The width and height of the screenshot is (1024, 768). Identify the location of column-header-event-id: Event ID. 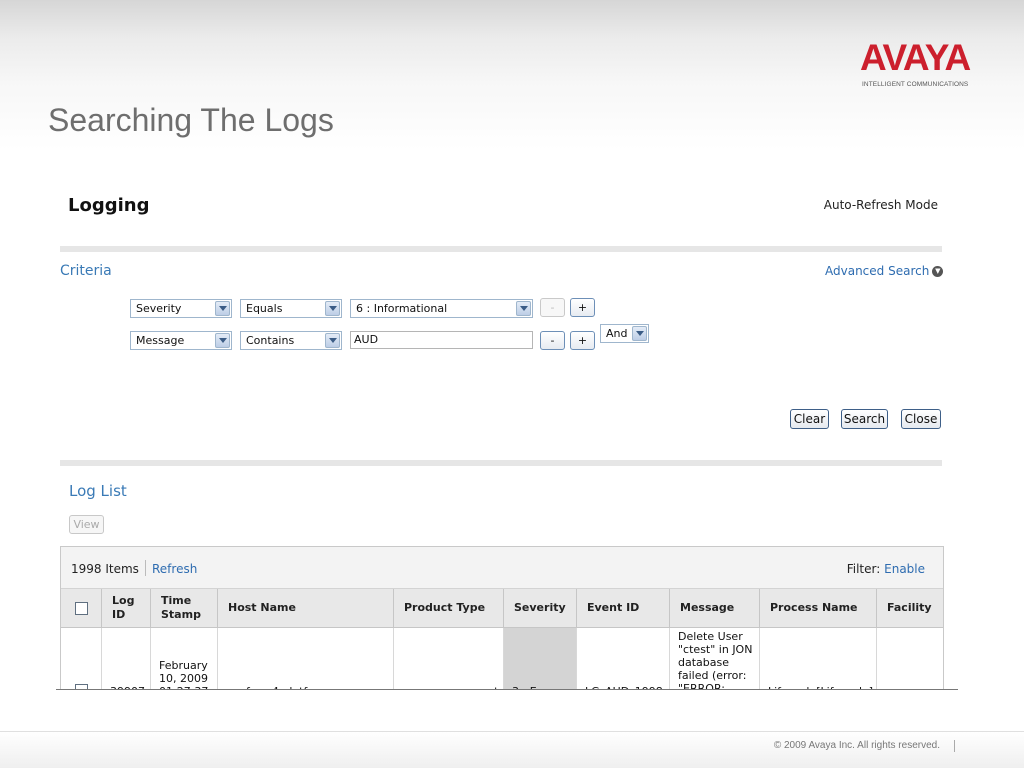
(623, 608).